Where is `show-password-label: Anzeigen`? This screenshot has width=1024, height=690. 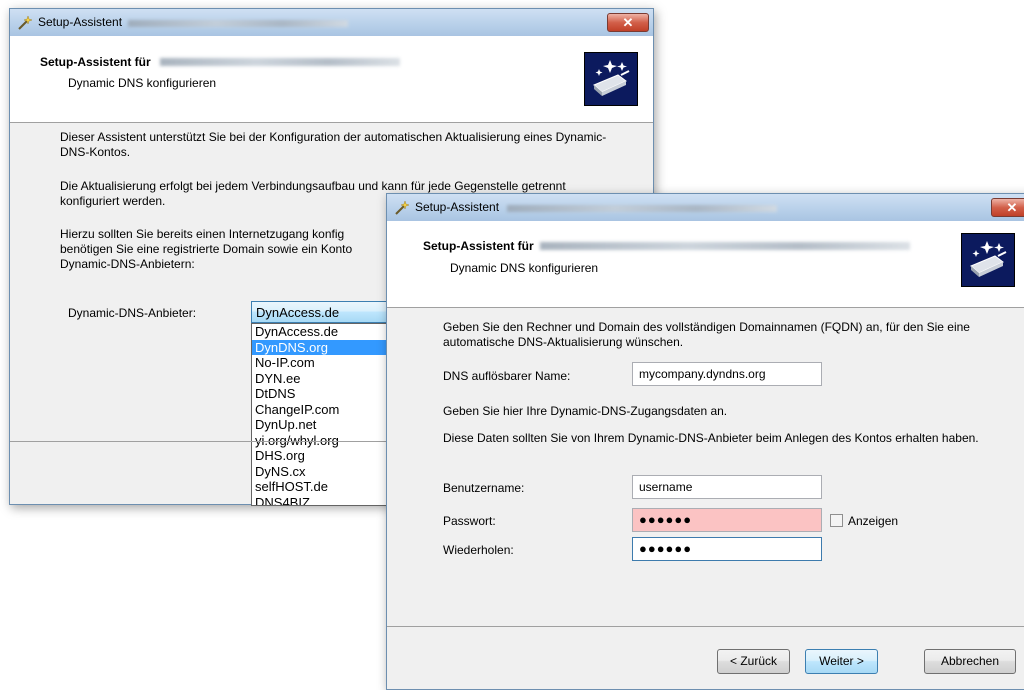
show-password-label: Anzeigen is located at coordinates (873, 521).